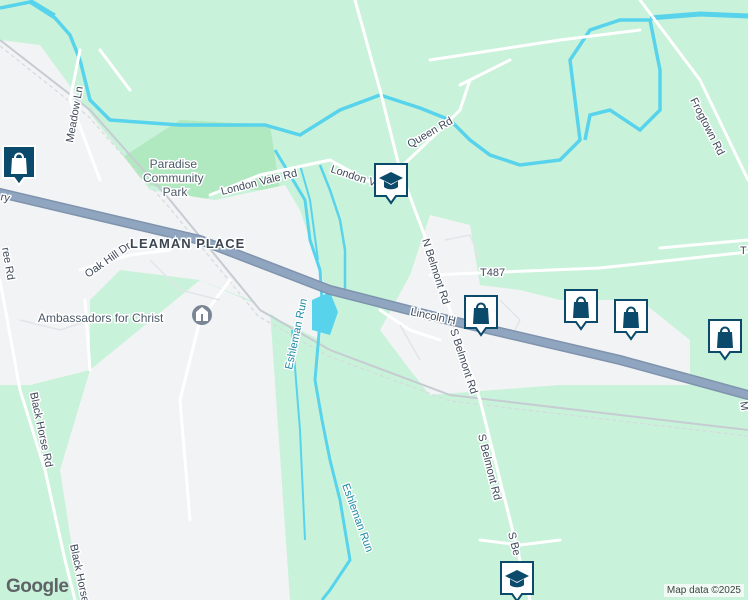  I want to click on map-attribution: Map data ©2025, so click(703, 590).